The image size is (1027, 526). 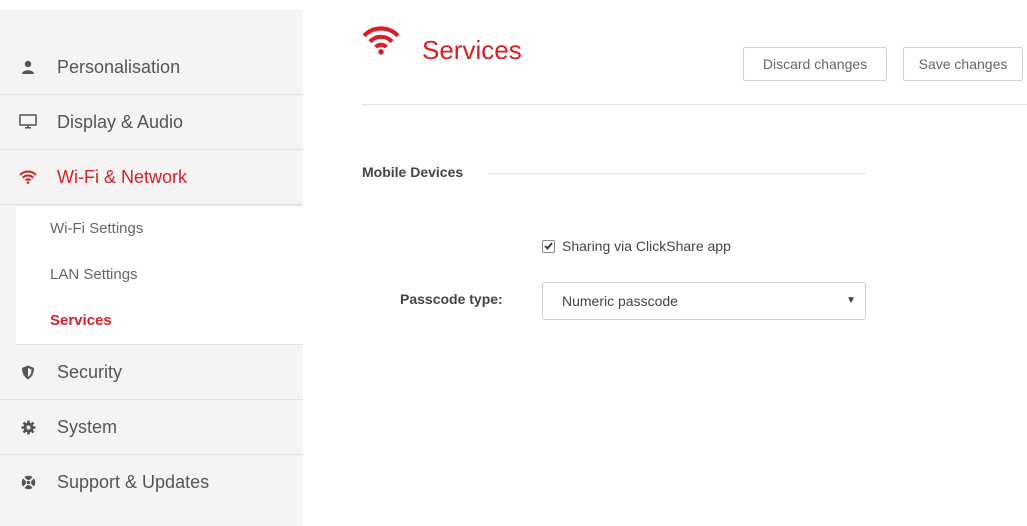 I want to click on sidebar-item-security: Security, so click(x=151, y=372).